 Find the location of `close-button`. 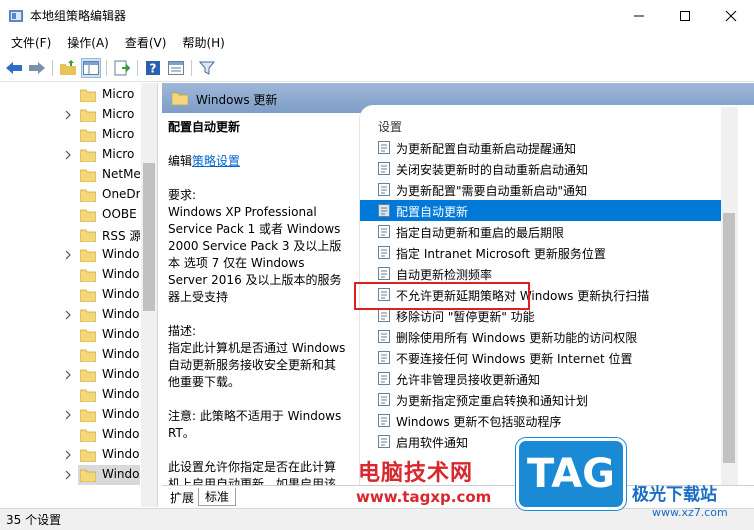

close-button is located at coordinates (731, 15).